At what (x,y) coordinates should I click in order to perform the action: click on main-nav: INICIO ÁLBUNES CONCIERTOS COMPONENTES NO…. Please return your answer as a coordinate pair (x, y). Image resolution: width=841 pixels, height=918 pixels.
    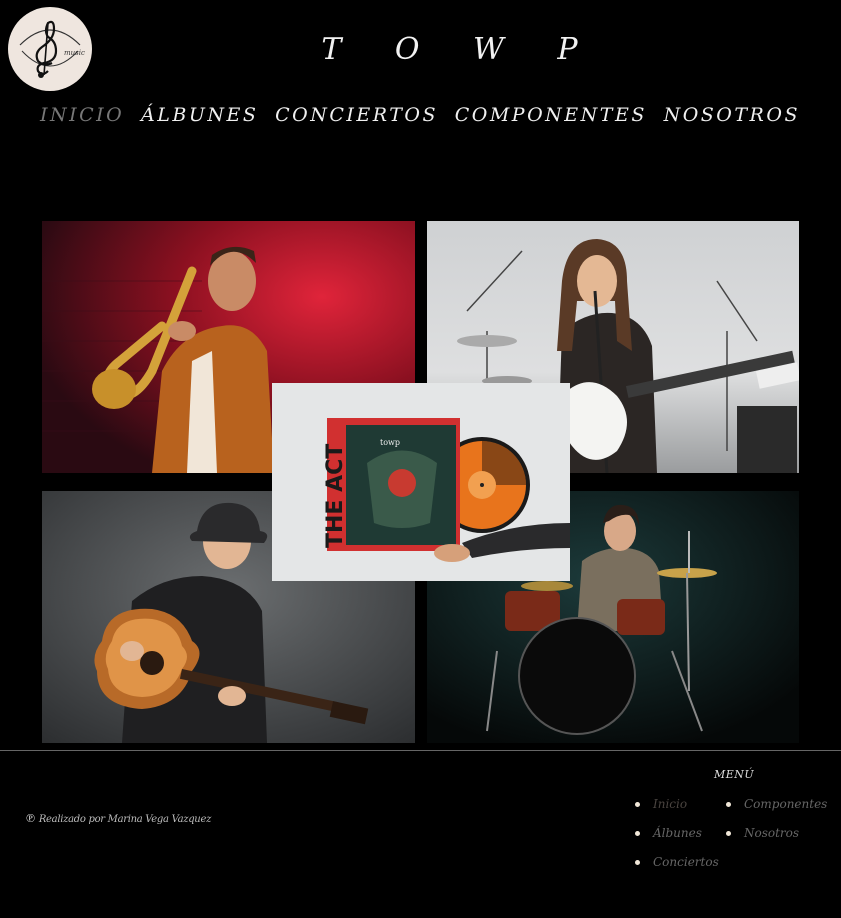
    Looking at the image, I should click on (420, 115).